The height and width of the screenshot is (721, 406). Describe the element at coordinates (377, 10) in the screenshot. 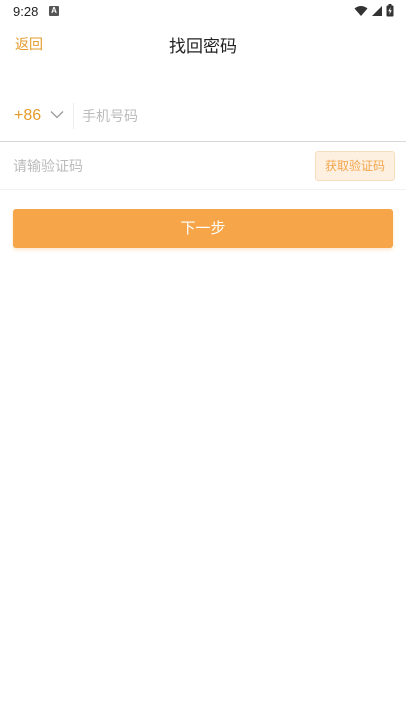

I see `signal-icon` at that location.